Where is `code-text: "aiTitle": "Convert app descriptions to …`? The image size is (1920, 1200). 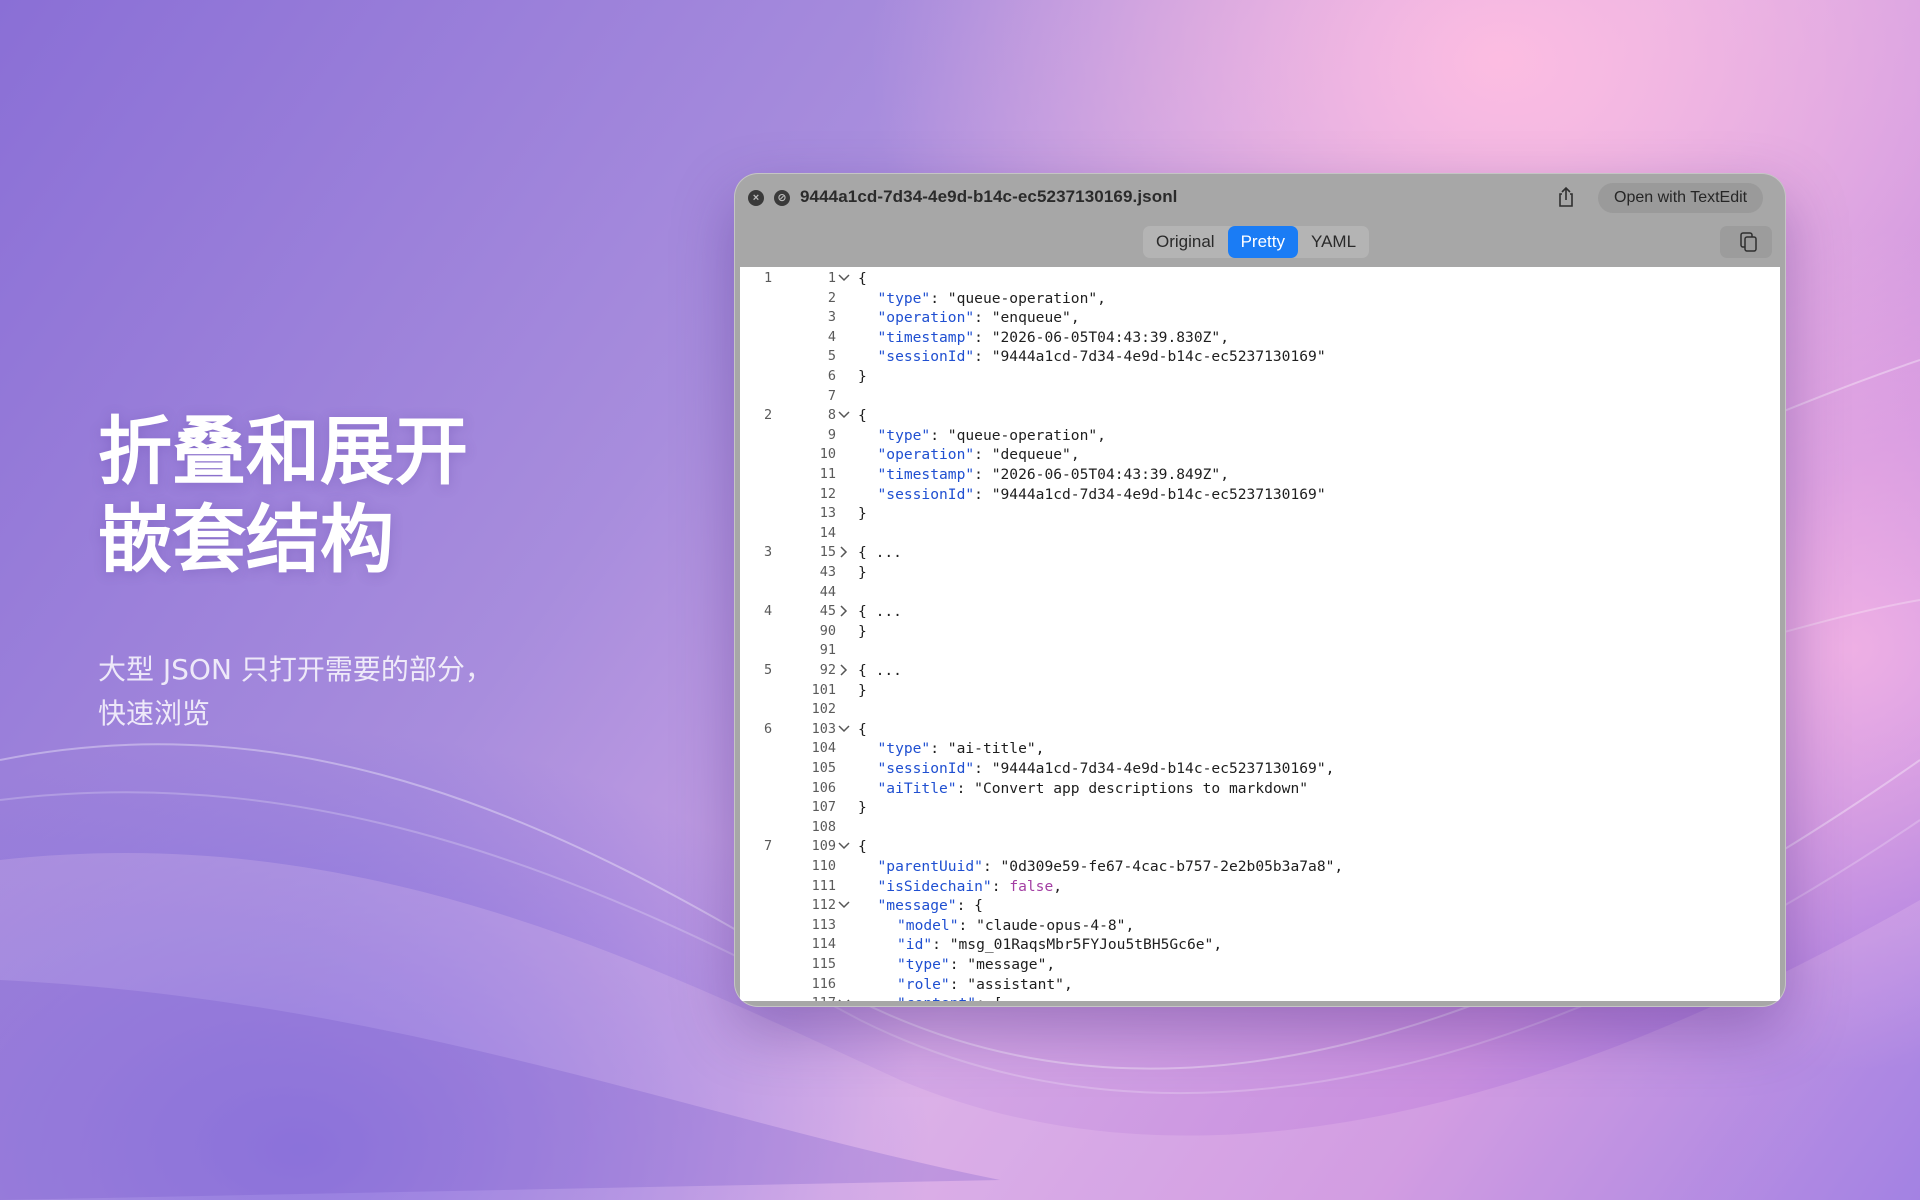 code-text: "aiTitle": "Convert app descriptions to … is located at coordinates (1093, 788).